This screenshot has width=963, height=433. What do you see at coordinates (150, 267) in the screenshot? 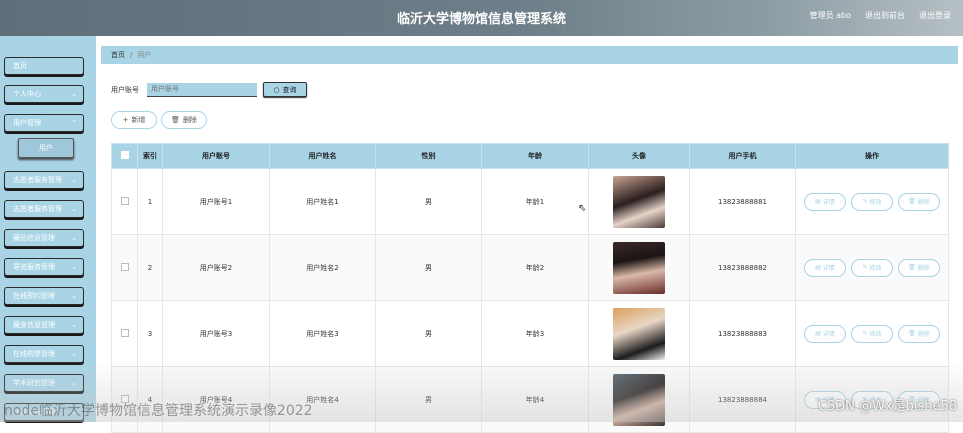
I see `row-index: 2` at bounding box center [150, 267].